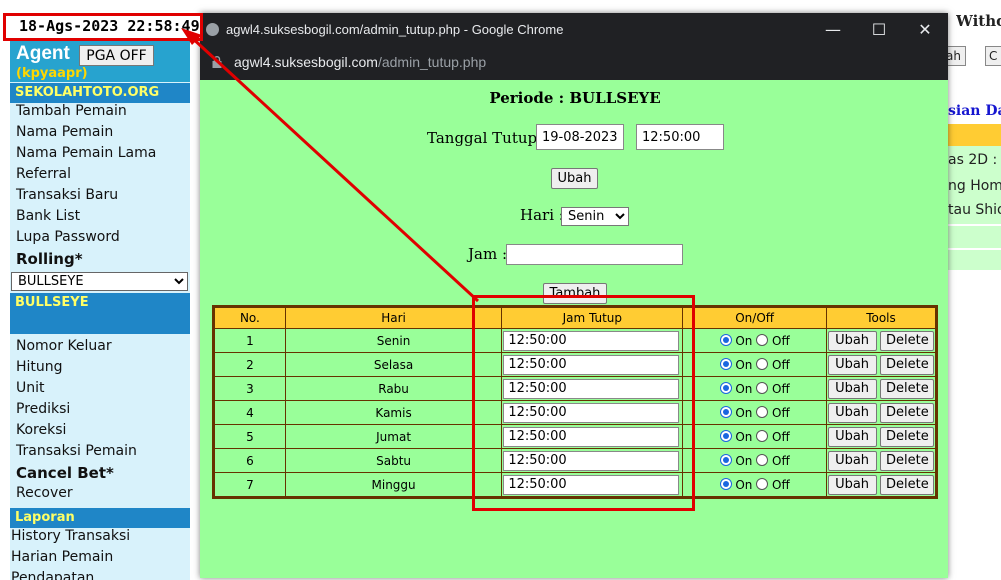 The height and width of the screenshot is (580, 1001). What do you see at coordinates (754, 318) in the screenshot?
I see `header-on-off: On/Off` at bounding box center [754, 318].